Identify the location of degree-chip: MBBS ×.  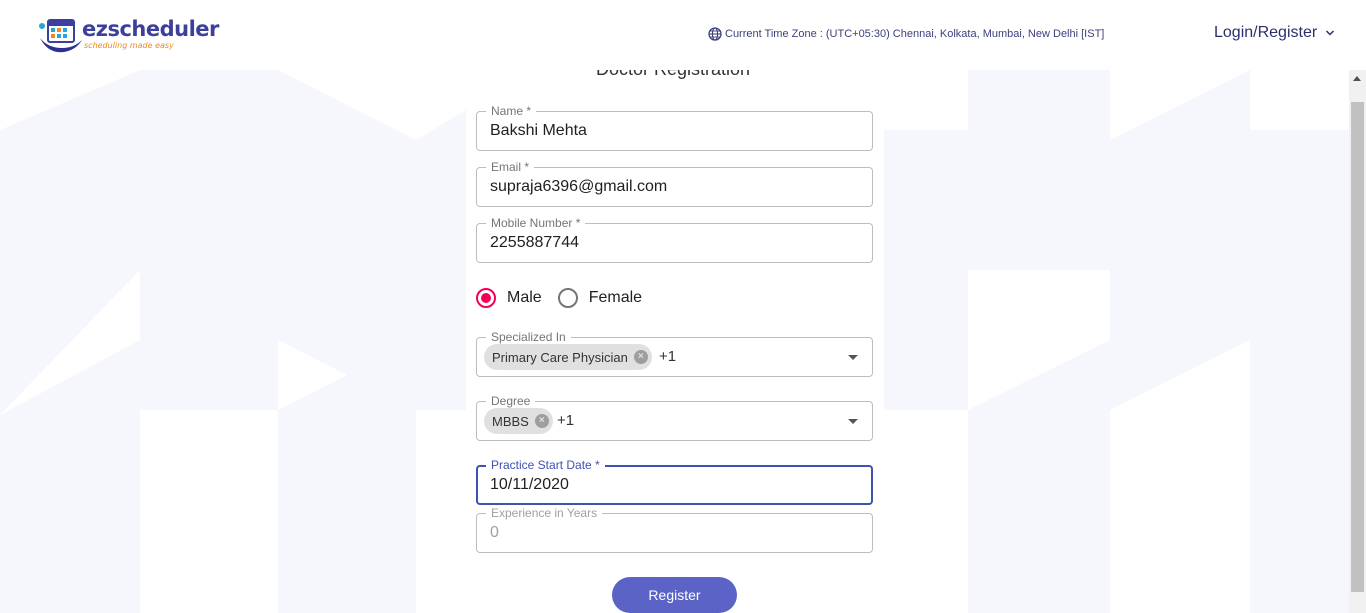
(518, 421).